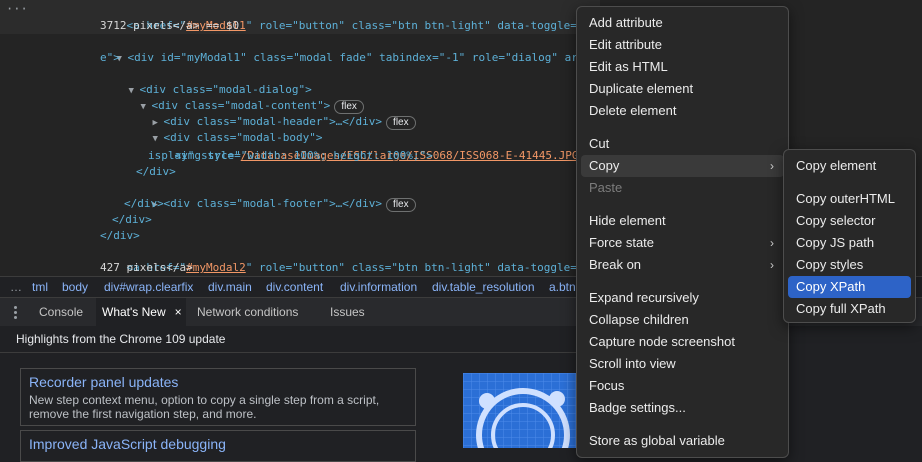  What do you see at coordinates (682, 243) in the screenshot?
I see `menu-item-force-state: Force state ›` at bounding box center [682, 243].